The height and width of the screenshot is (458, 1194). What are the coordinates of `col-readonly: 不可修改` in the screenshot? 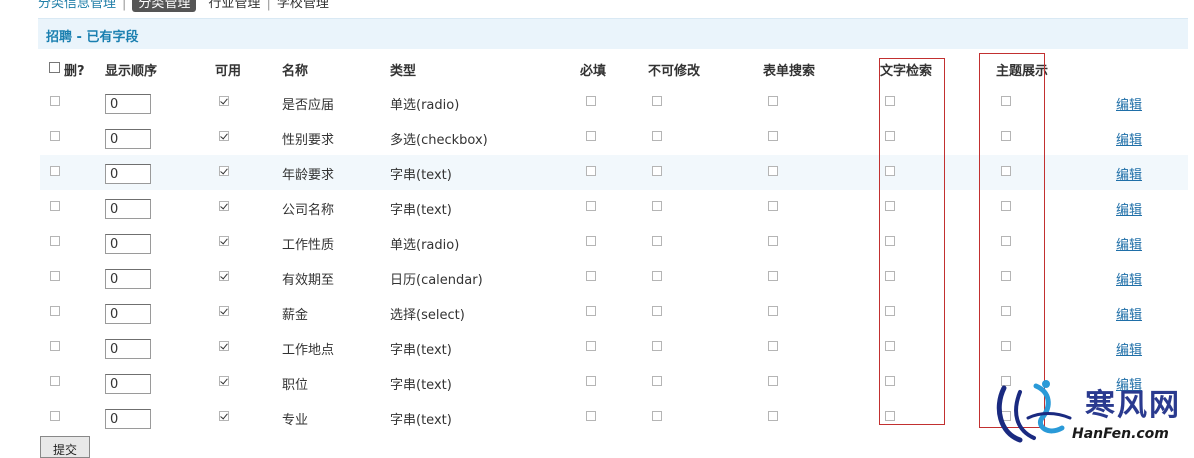 It's located at (674, 71).